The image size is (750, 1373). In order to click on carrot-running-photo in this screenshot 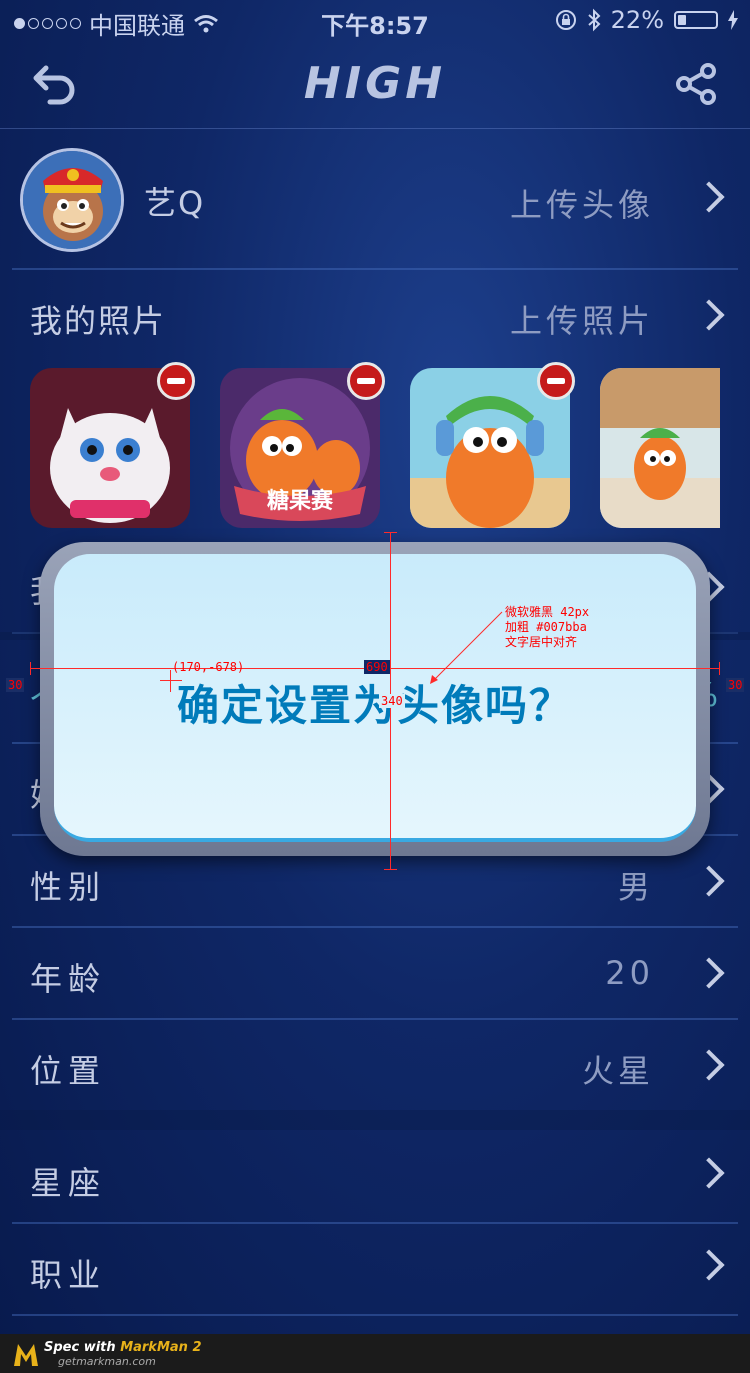, I will do `click(660, 448)`.